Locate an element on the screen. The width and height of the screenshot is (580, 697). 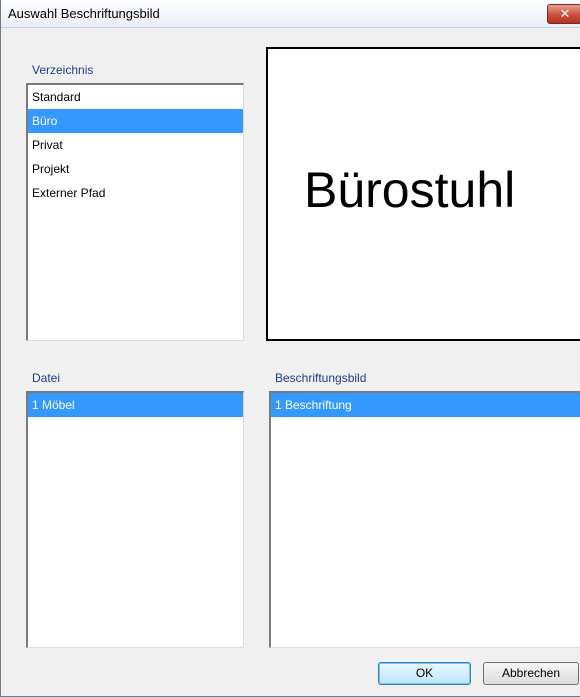
title-bar: Auswahl Beschriftungsbild ✕ is located at coordinates (290, 14).